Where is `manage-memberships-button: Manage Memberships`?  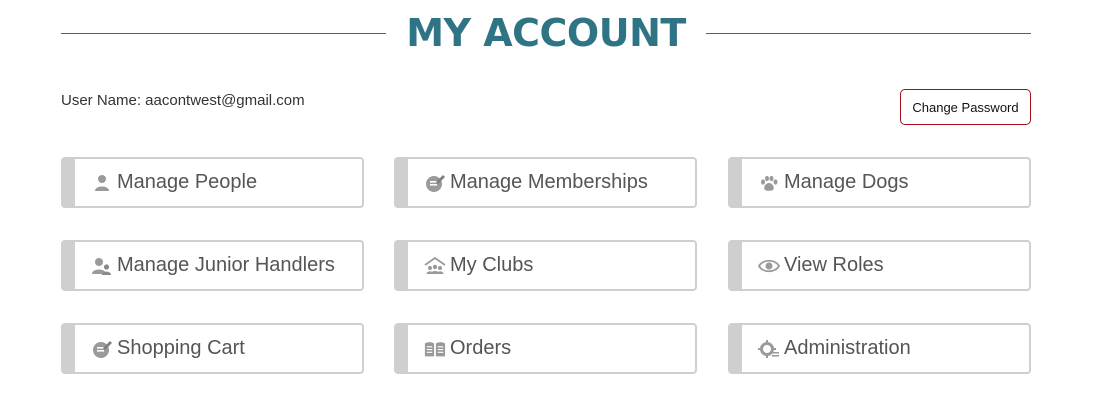
manage-memberships-button: Manage Memberships is located at coordinates (545, 182).